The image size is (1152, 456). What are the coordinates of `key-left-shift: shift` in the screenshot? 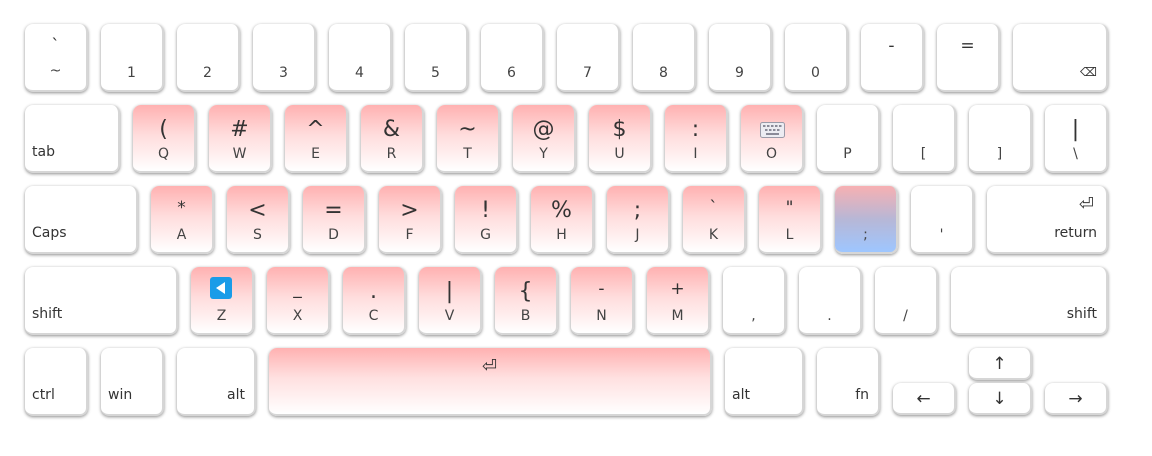 It's located at (101, 301).